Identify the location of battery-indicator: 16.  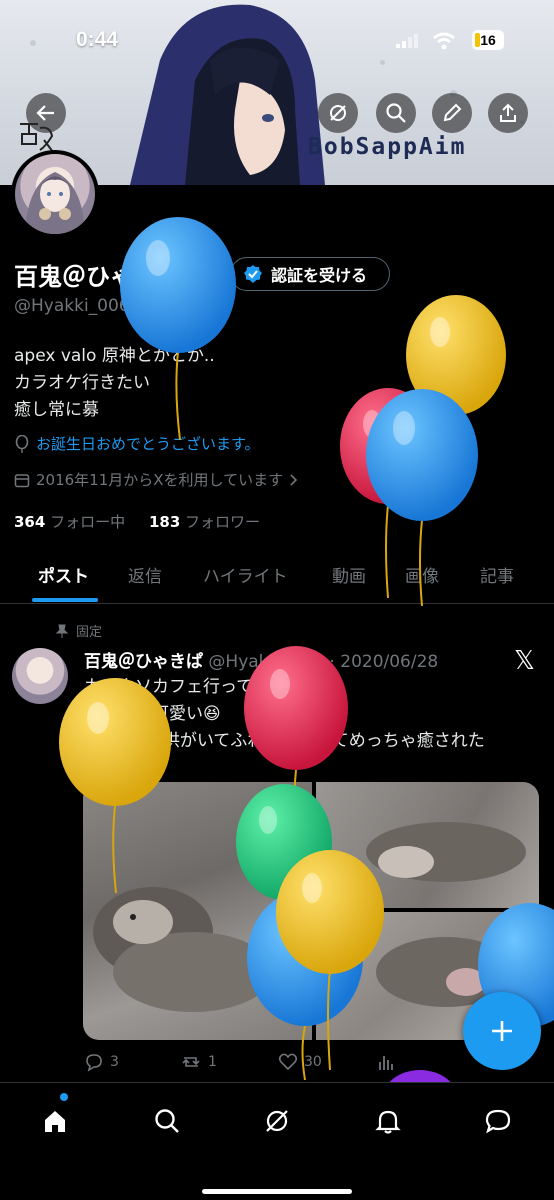
(488, 40).